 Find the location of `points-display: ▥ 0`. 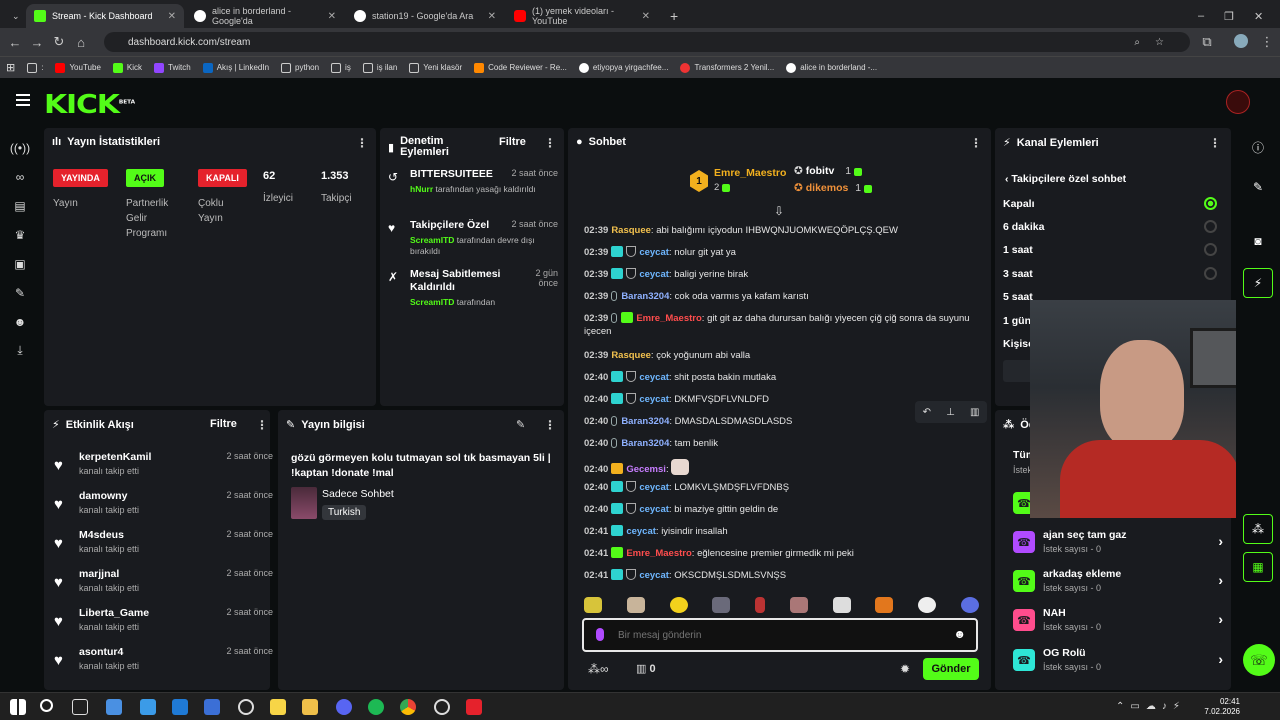

points-display: ▥ 0 is located at coordinates (646, 668).